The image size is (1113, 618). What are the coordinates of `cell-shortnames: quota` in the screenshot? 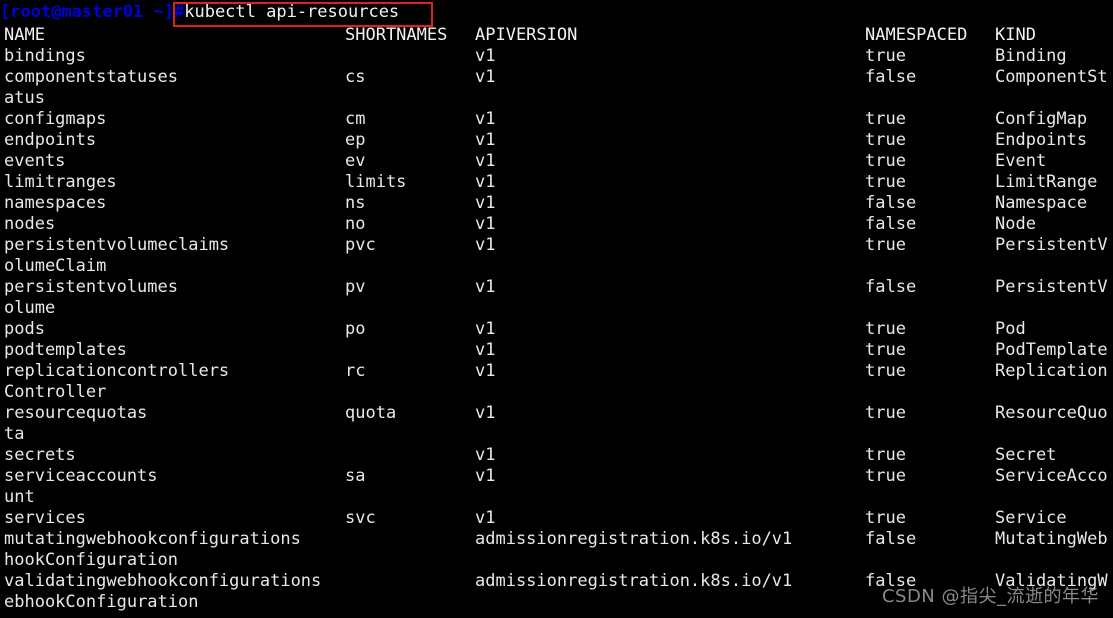 It's located at (371, 413).